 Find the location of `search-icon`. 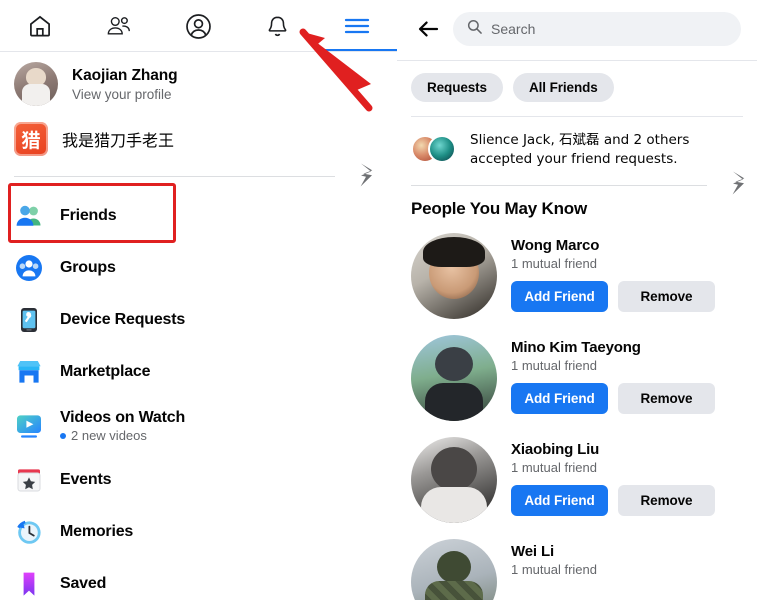

search-icon is located at coordinates (474, 29).